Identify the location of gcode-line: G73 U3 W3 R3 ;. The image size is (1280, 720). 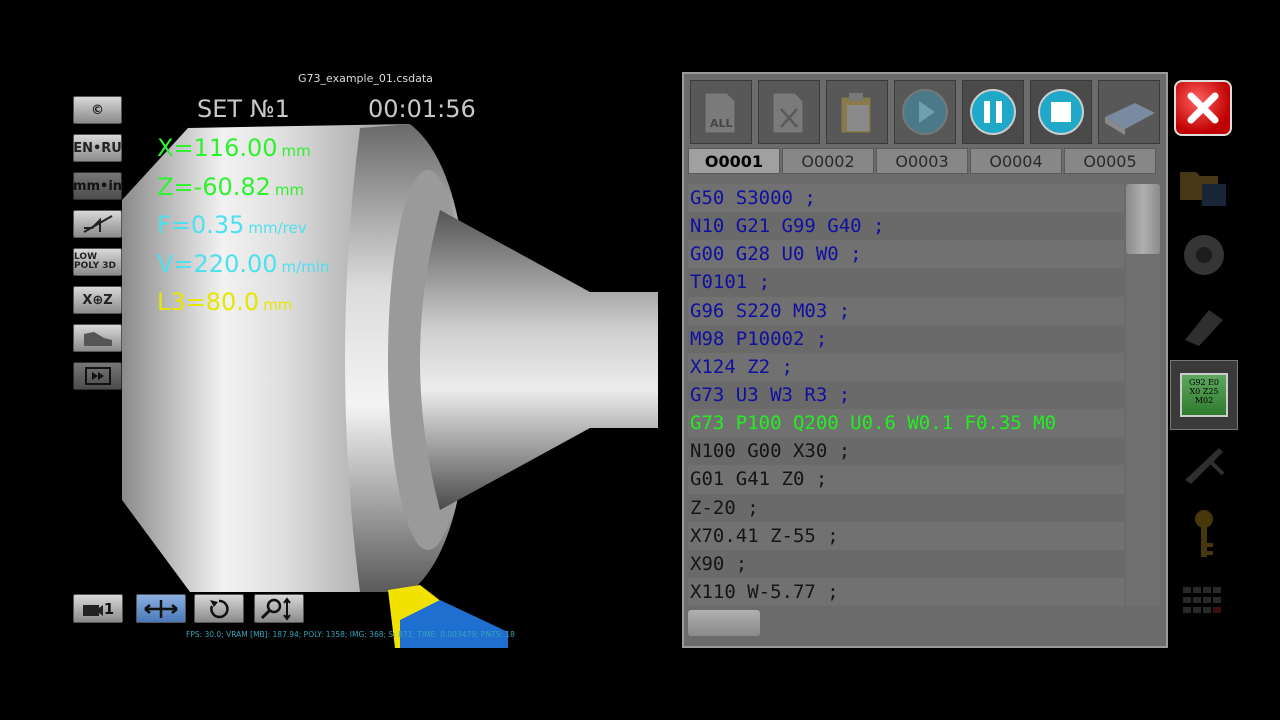
(906, 395).